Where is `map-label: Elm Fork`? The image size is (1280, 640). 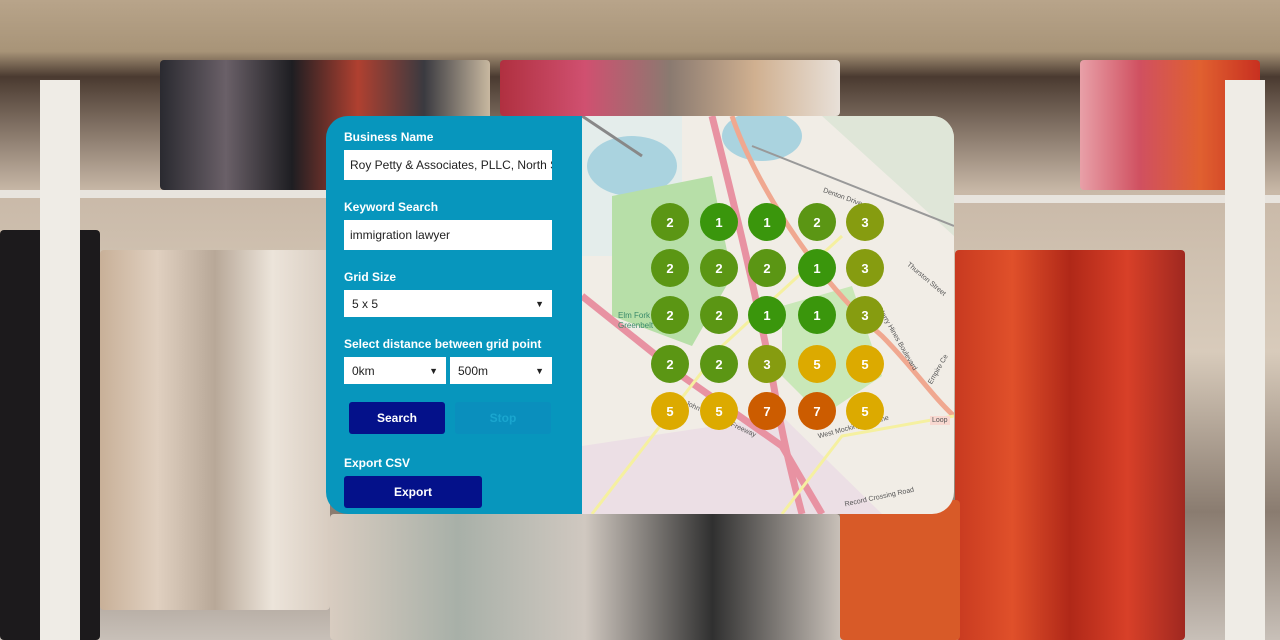 map-label: Elm Fork is located at coordinates (634, 315).